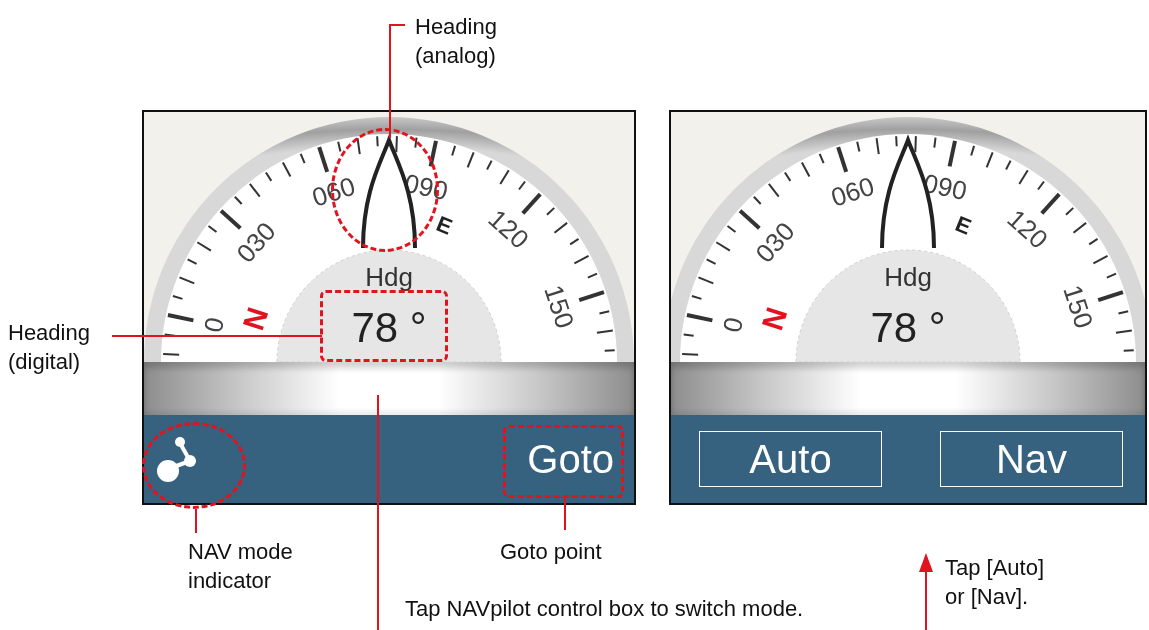 This screenshot has width=1149, height=630. What do you see at coordinates (49, 347) in the screenshot?
I see `callout-label: Heading (digital)` at bounding box center [49, 347].